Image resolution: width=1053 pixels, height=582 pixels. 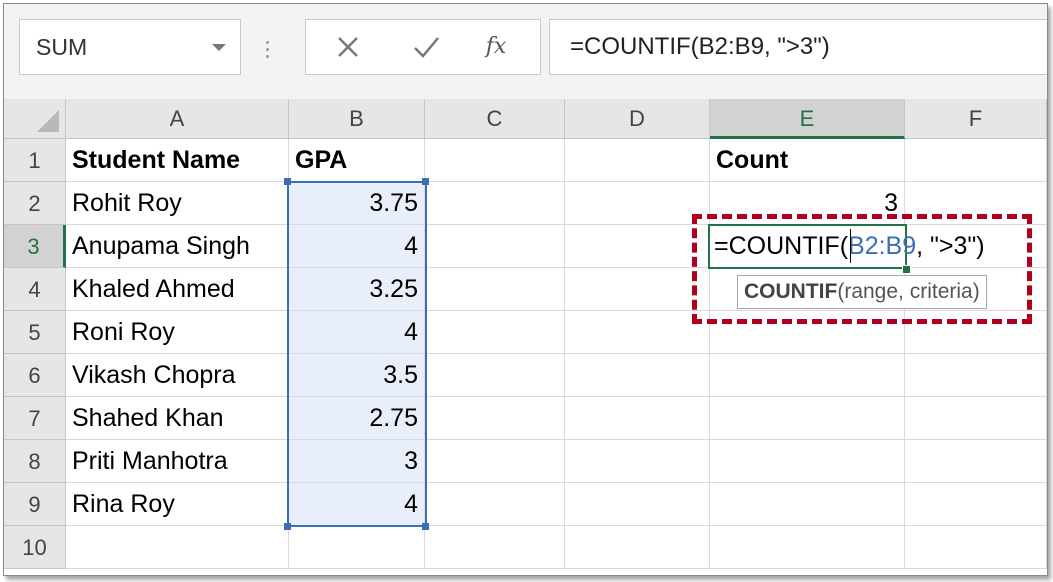 What do you see at coordinates (177, 160) in the screenshot?
I see `cell-a1: Student Name` at bounding box center [177, 160].